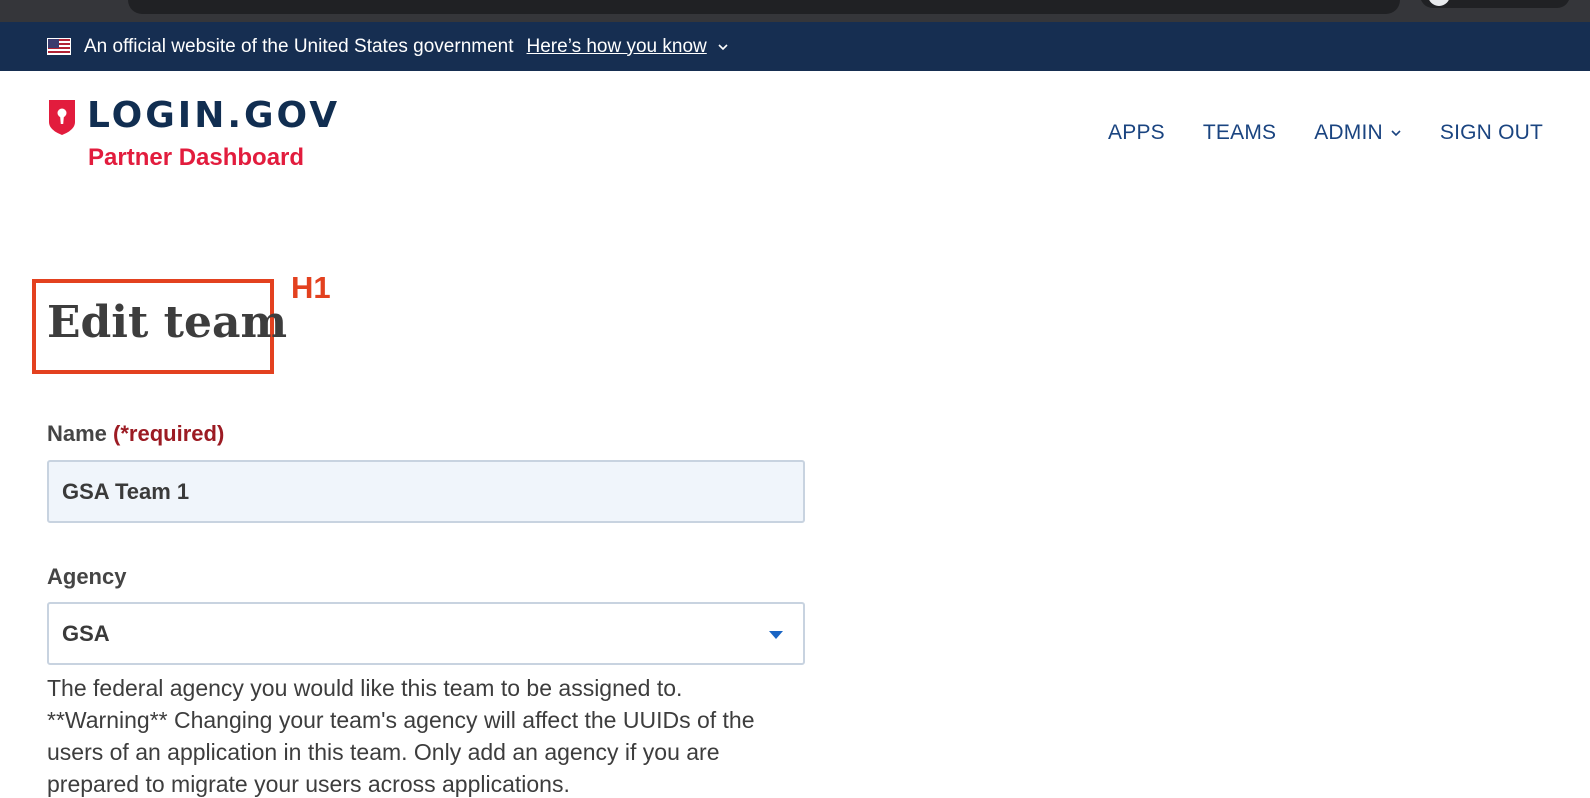 This screenshot has height=798, width=1590. What do you see at coordinates (1136, 133) in the screenshot?
I see `nav-apps: APPS` at bounding box center [1136, 133].